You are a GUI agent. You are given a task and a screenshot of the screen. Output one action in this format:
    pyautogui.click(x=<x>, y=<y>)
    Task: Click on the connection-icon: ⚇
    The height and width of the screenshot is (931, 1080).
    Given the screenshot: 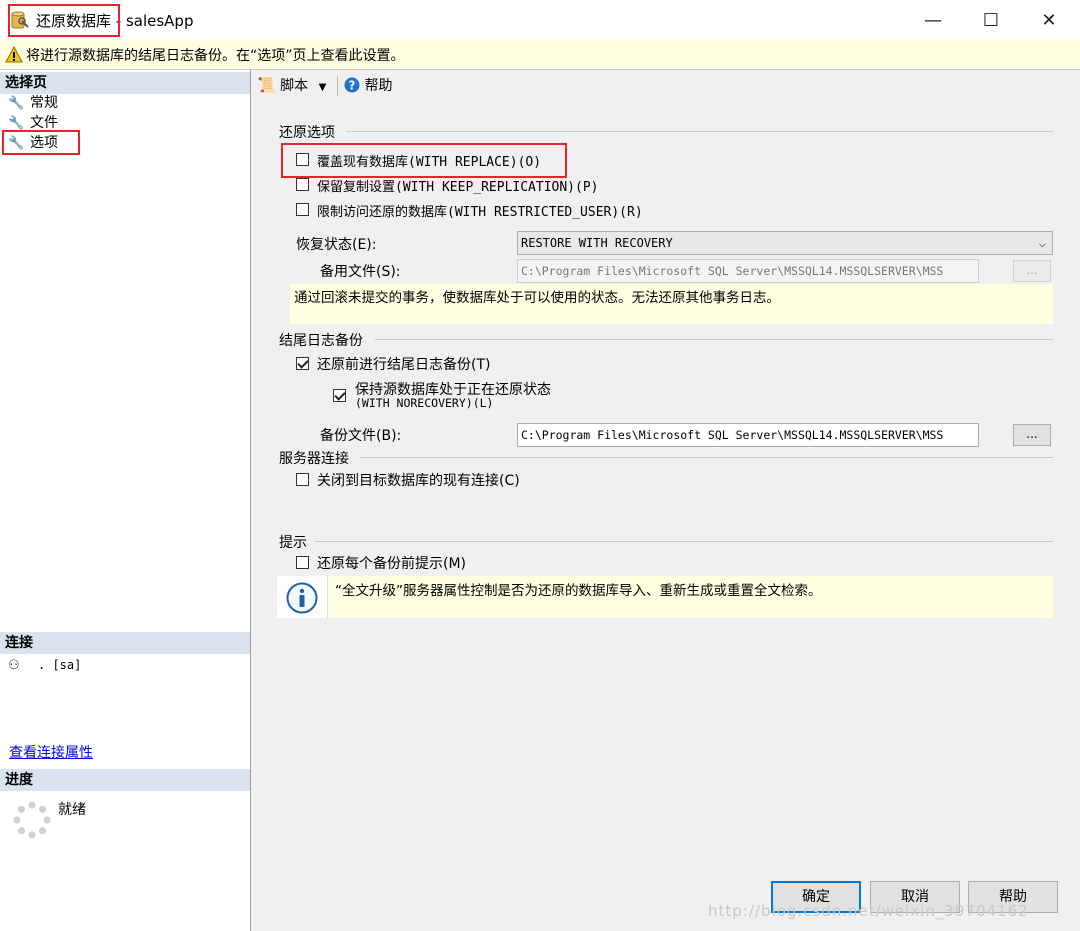 What is the action you would take?
    pyautogui.click(x=14, y=665)
    